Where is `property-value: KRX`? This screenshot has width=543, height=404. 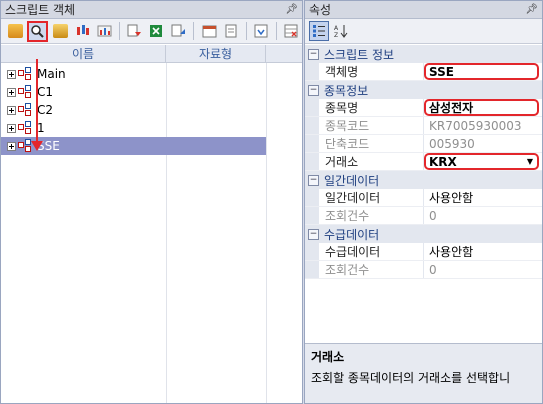 property-value: KRX is located at coordinates (443, 162).